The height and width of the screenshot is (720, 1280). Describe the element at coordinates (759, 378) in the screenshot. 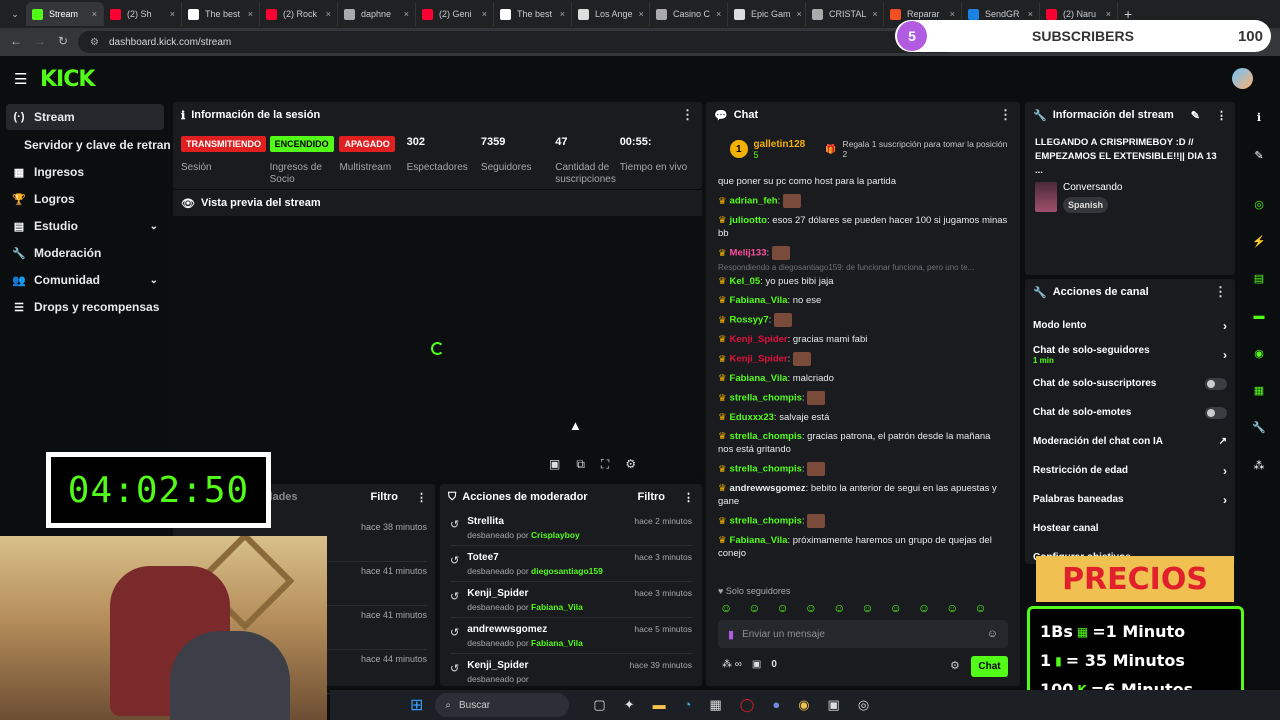

I see `chat-username: Fabiana_Vila` at that location.